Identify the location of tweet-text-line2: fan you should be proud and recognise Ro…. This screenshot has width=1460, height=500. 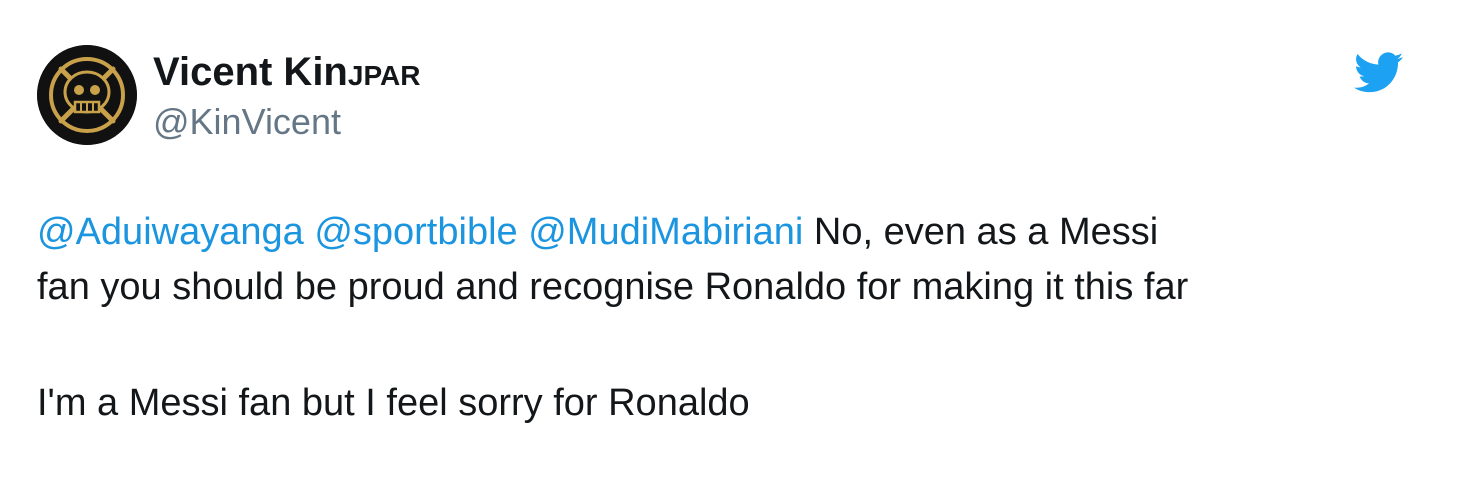
(613, 287).